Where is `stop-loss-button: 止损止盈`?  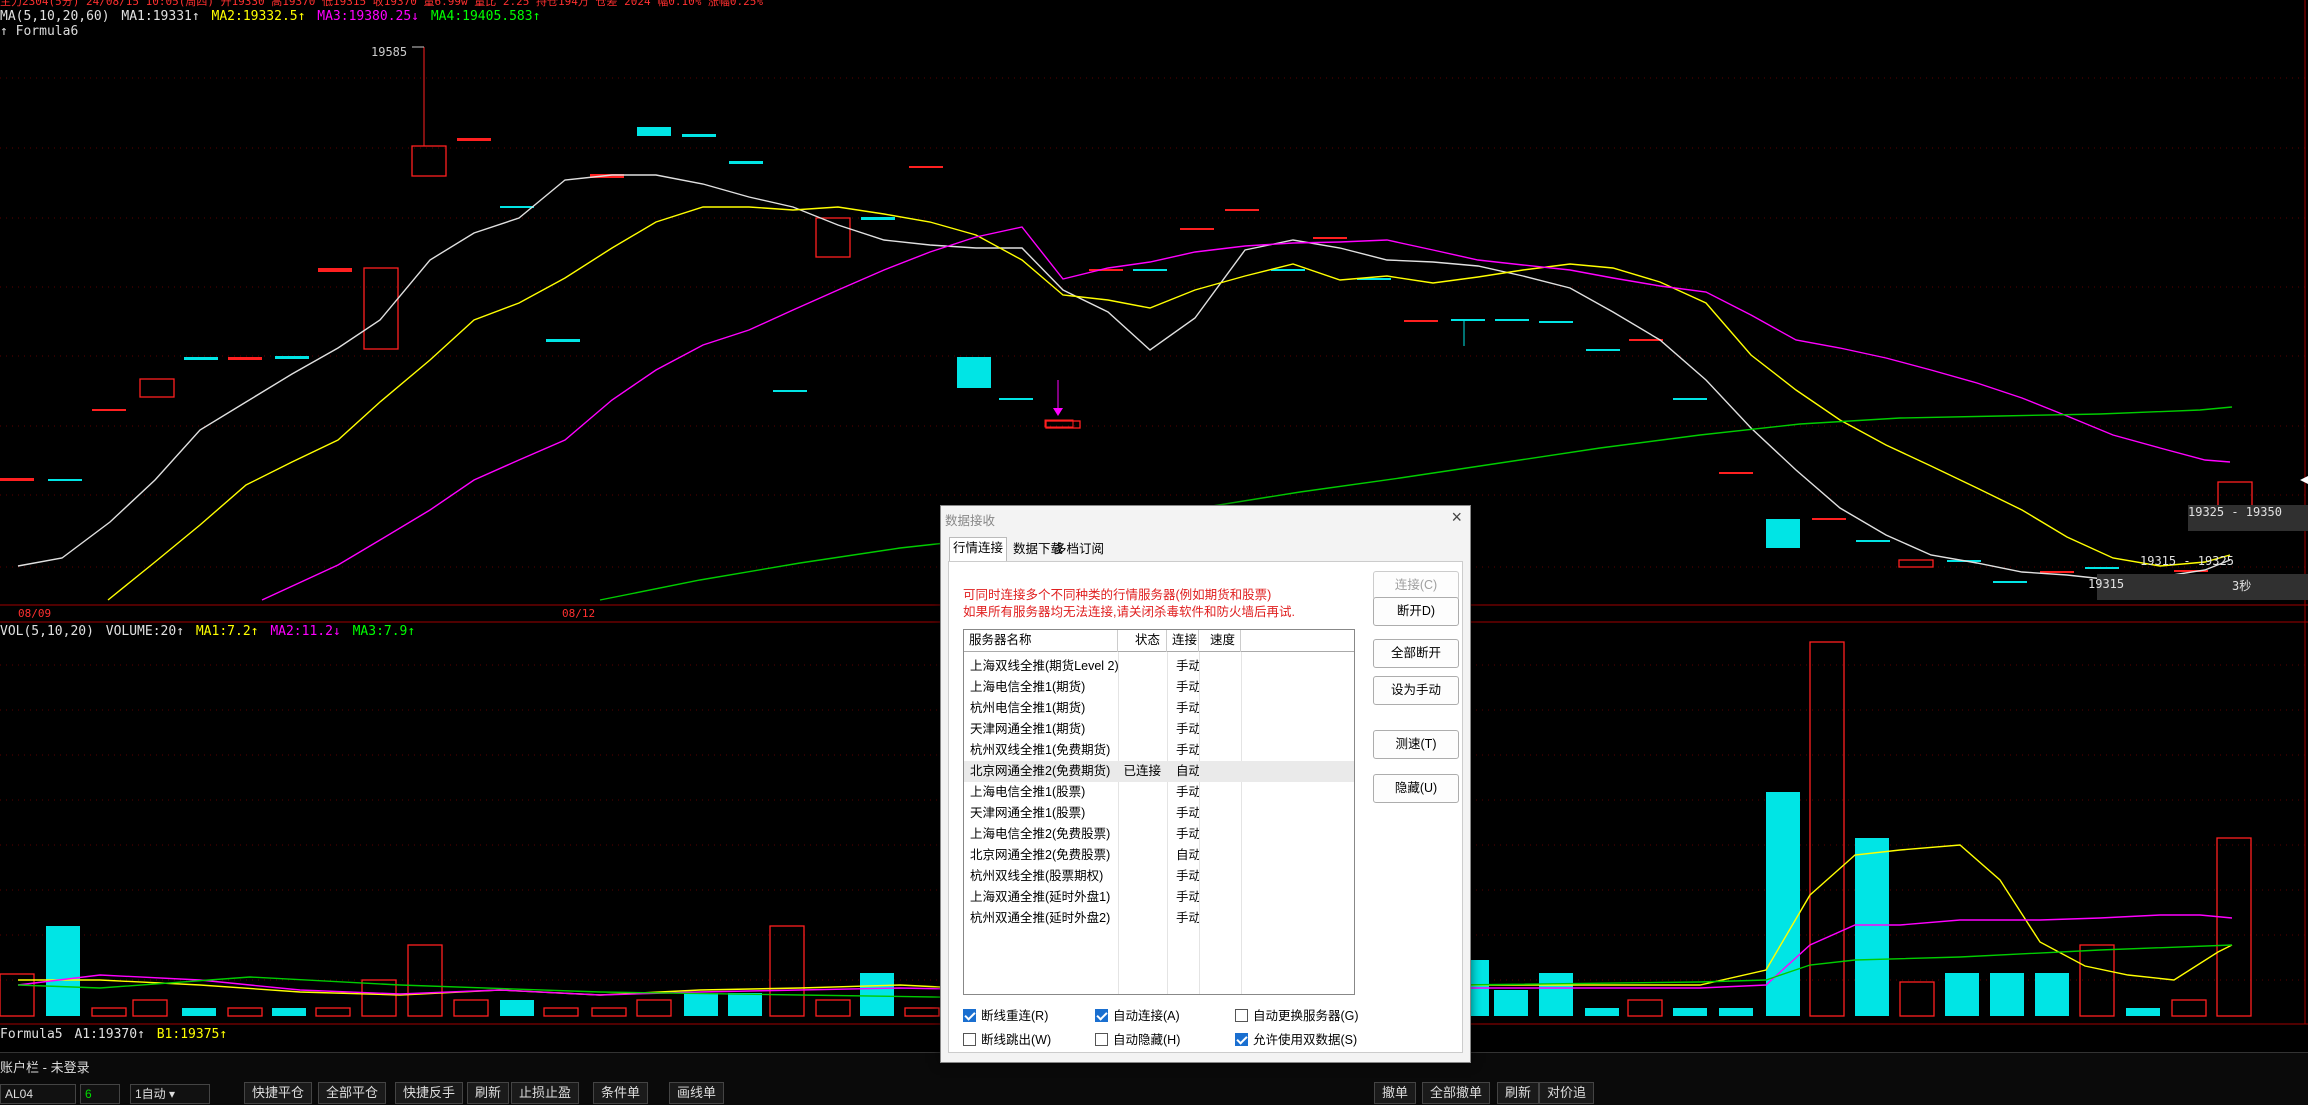 stop-loss-button: 止损止盈 is located at coordinates (545, 1093).